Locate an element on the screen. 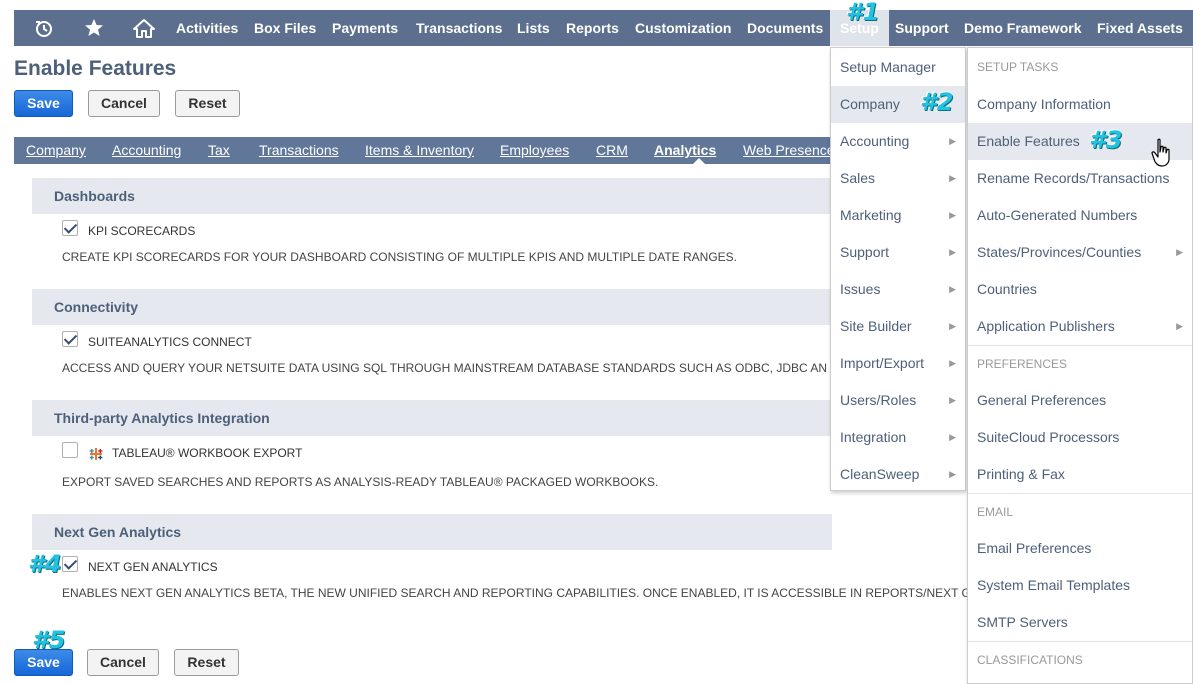  nav-demo-framework: Demo Framework is located at coordinates (1022, 28).